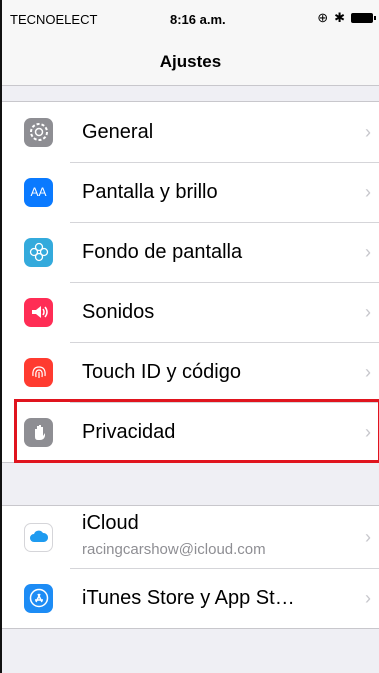  Describe the element at coordinates (38, 312) in the screenshot. I see `speaker-icon` at that location.